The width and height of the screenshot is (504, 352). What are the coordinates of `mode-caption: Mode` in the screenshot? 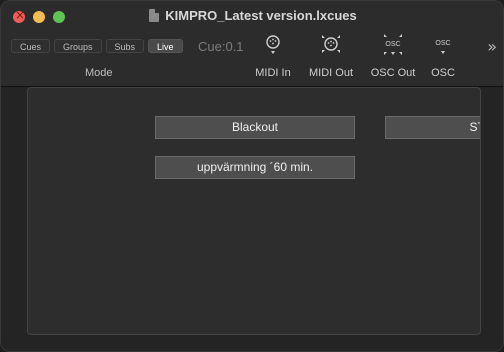 It's located at (99, 73).